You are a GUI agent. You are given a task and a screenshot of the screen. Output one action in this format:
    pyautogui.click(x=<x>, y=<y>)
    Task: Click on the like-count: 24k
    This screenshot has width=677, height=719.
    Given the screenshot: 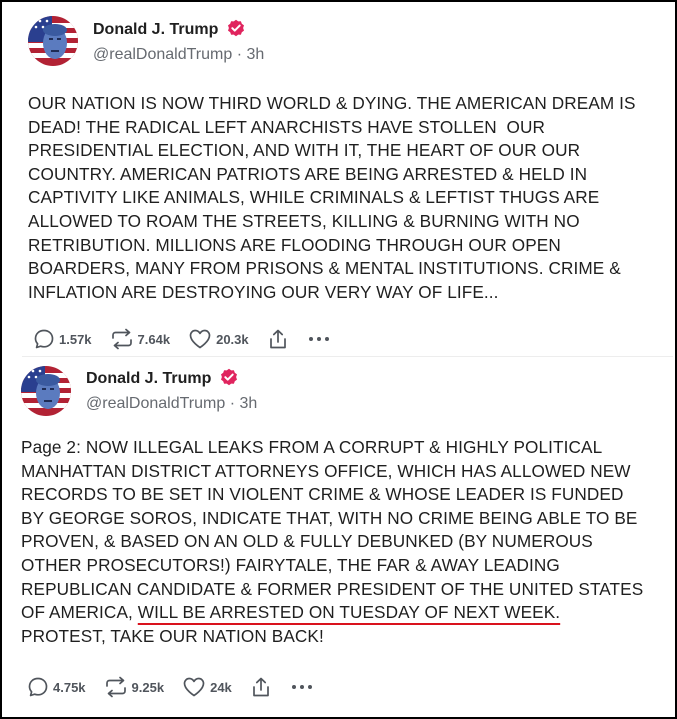 What is the action you would take?
    pyautogui.click(x=221, y=687)
    